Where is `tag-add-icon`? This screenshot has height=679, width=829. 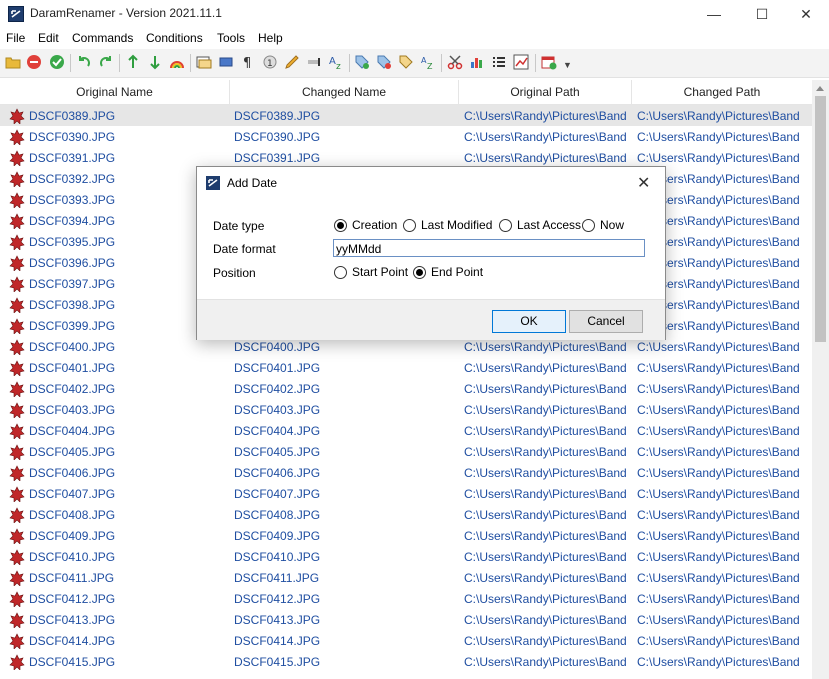
tag-add-icon is located at coordinates (362, 62).